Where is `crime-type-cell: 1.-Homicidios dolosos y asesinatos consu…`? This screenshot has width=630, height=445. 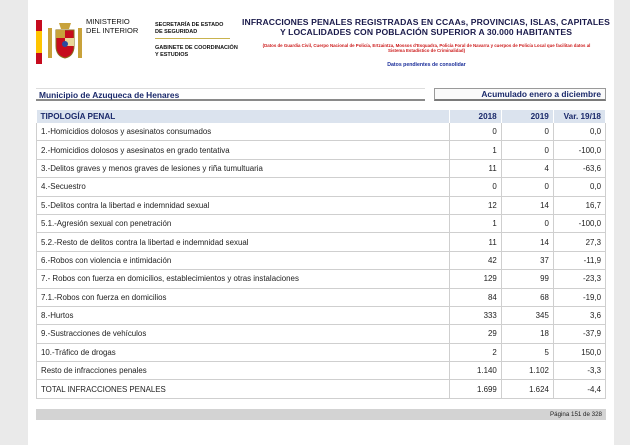
crime-type-cell: 1.-Homicidios dolosos y asesinatos consu… is located at coordinates (243, 132).